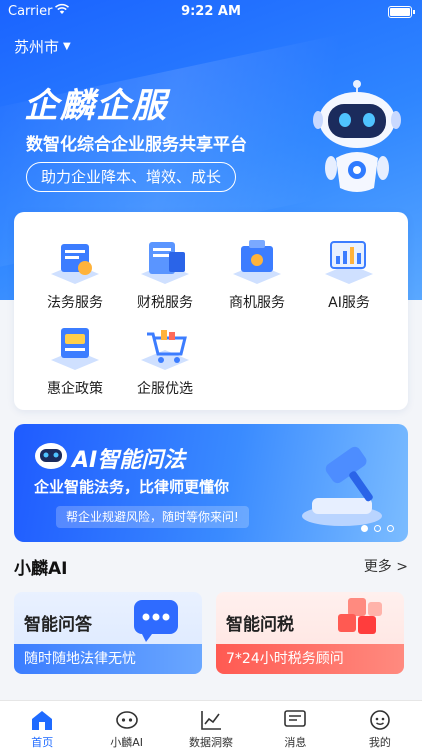  What do you see at coordinates (349, 303) in the screenshot?
I see `service-label: AI服务` at bounding box center [349, 303].